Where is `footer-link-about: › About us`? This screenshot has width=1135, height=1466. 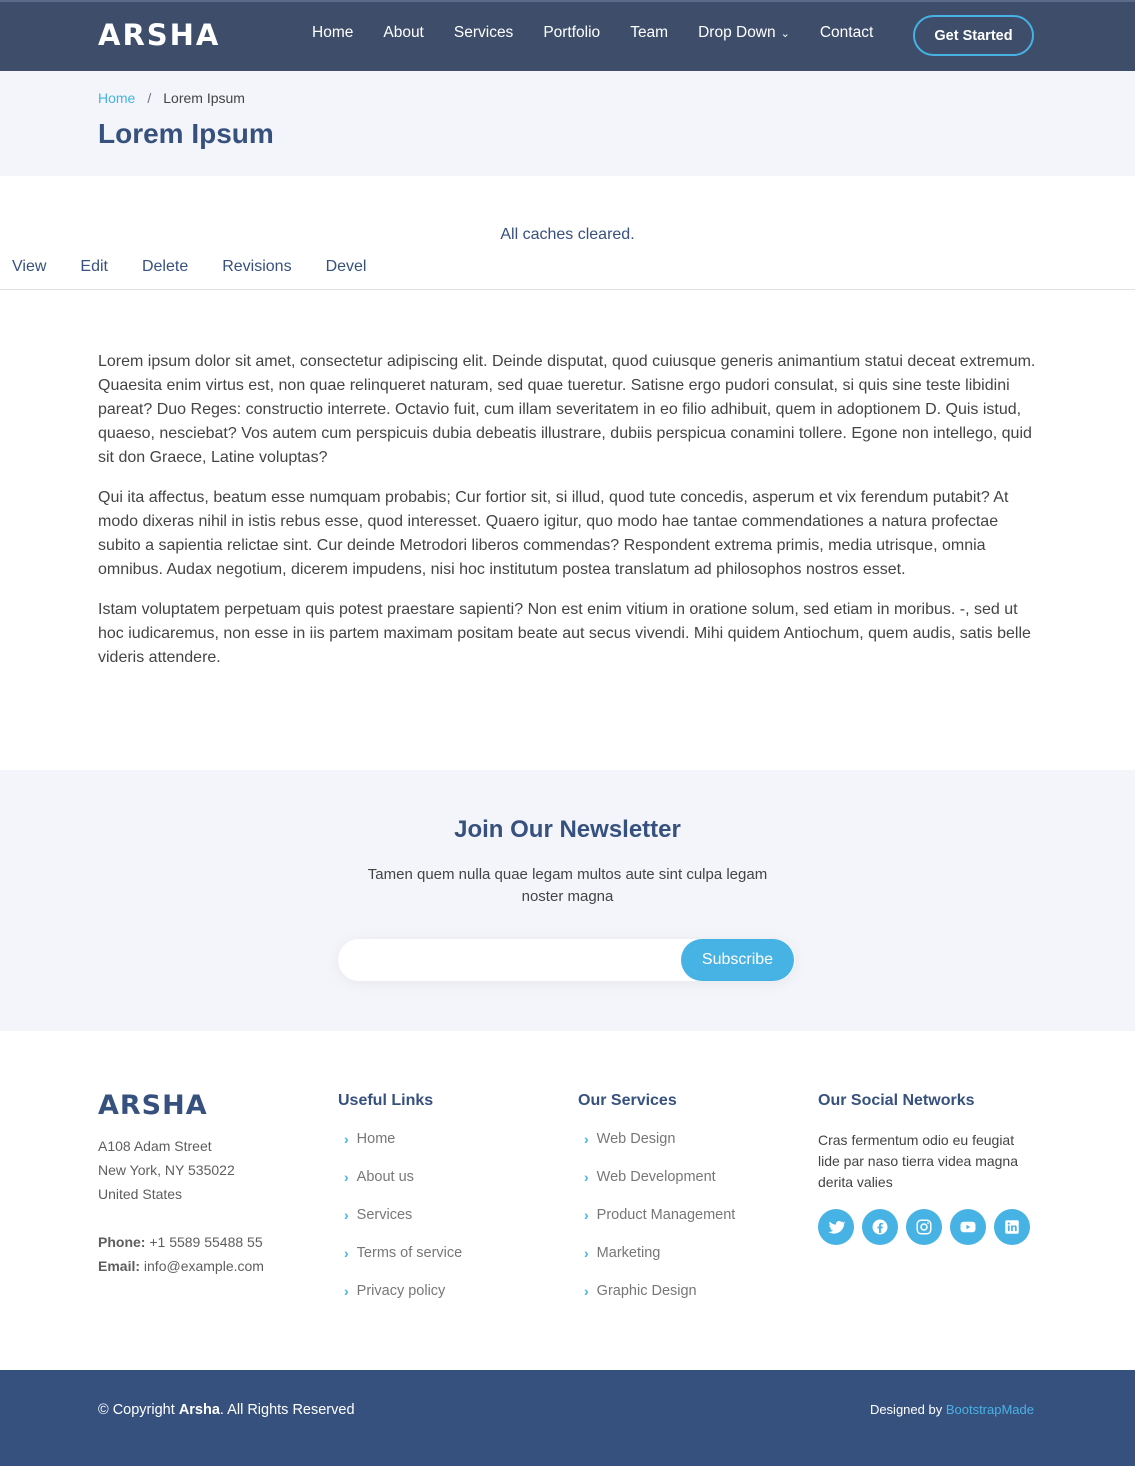 footer-link-about: › About us is located at coordinates (403, 1177).